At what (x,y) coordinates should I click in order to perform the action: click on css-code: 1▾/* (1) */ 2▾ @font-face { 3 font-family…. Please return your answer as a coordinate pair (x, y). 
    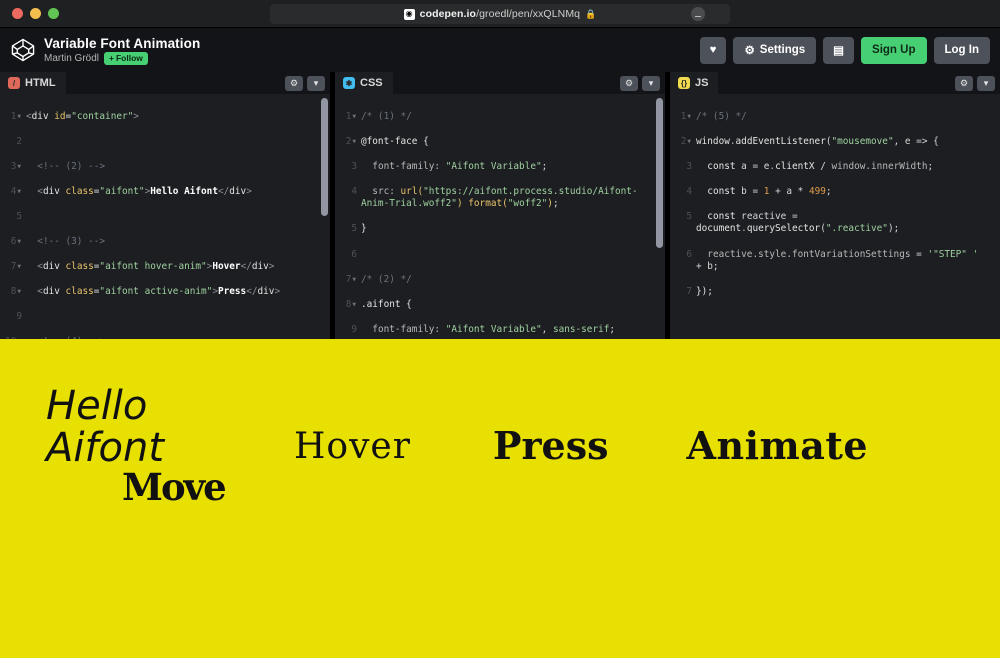
    Looking at the image, I should click on (491, 222).